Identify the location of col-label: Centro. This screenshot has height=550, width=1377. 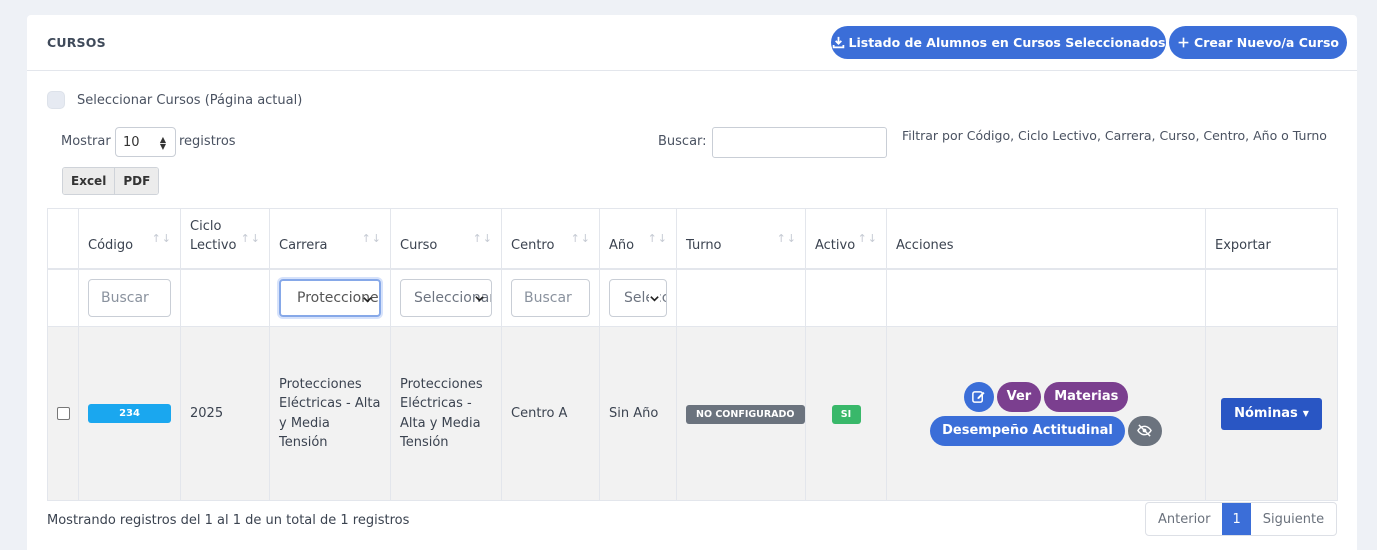
(533, 245).